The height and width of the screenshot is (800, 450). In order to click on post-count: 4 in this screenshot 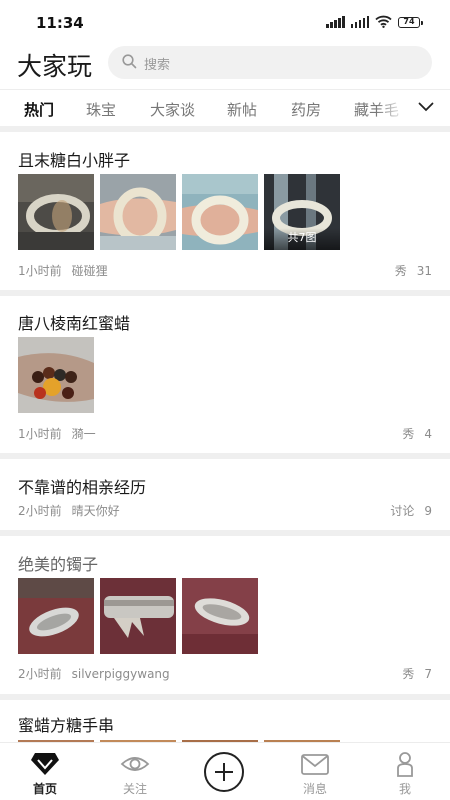, I will do `click(428, 434)`.